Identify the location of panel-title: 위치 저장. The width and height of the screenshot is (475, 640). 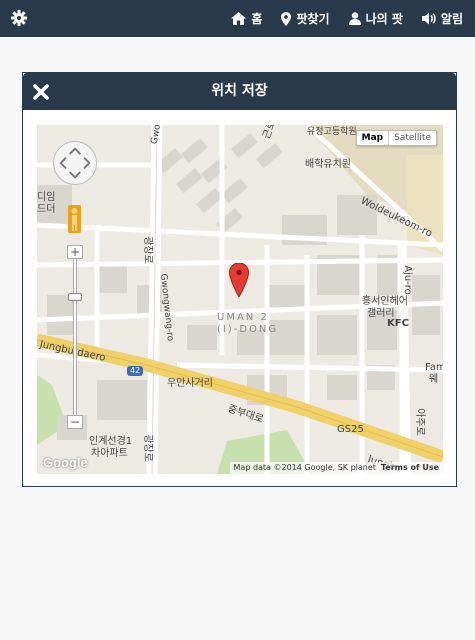
(239, 91).